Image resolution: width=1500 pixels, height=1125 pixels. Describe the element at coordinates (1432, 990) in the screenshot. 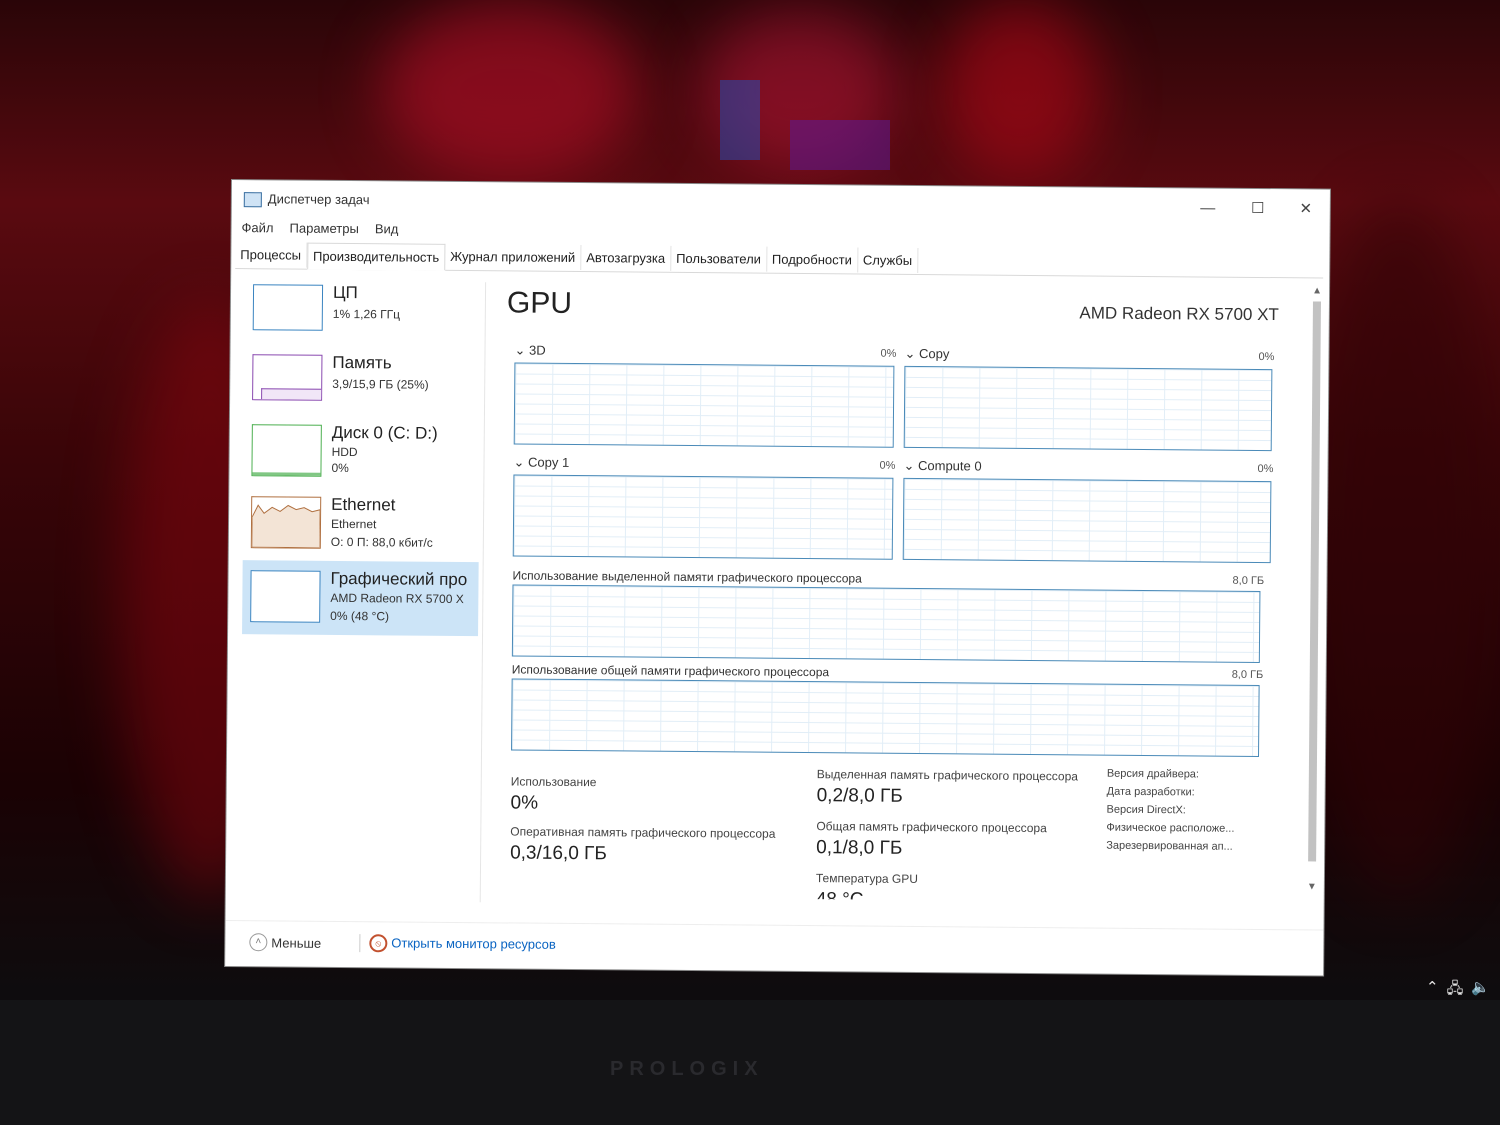

I see `chevron-up-icon: ⌃` at that location.